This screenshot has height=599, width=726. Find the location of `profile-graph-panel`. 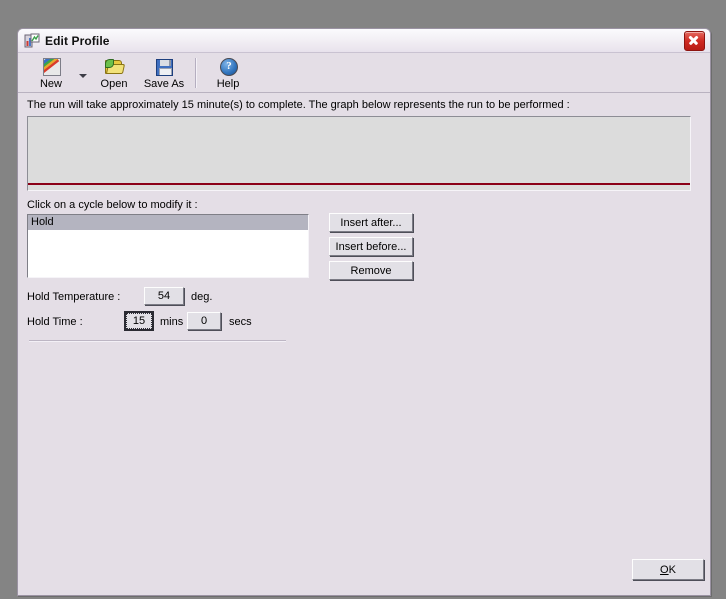

profile-graph-panel is located at coordinates (359, 153).